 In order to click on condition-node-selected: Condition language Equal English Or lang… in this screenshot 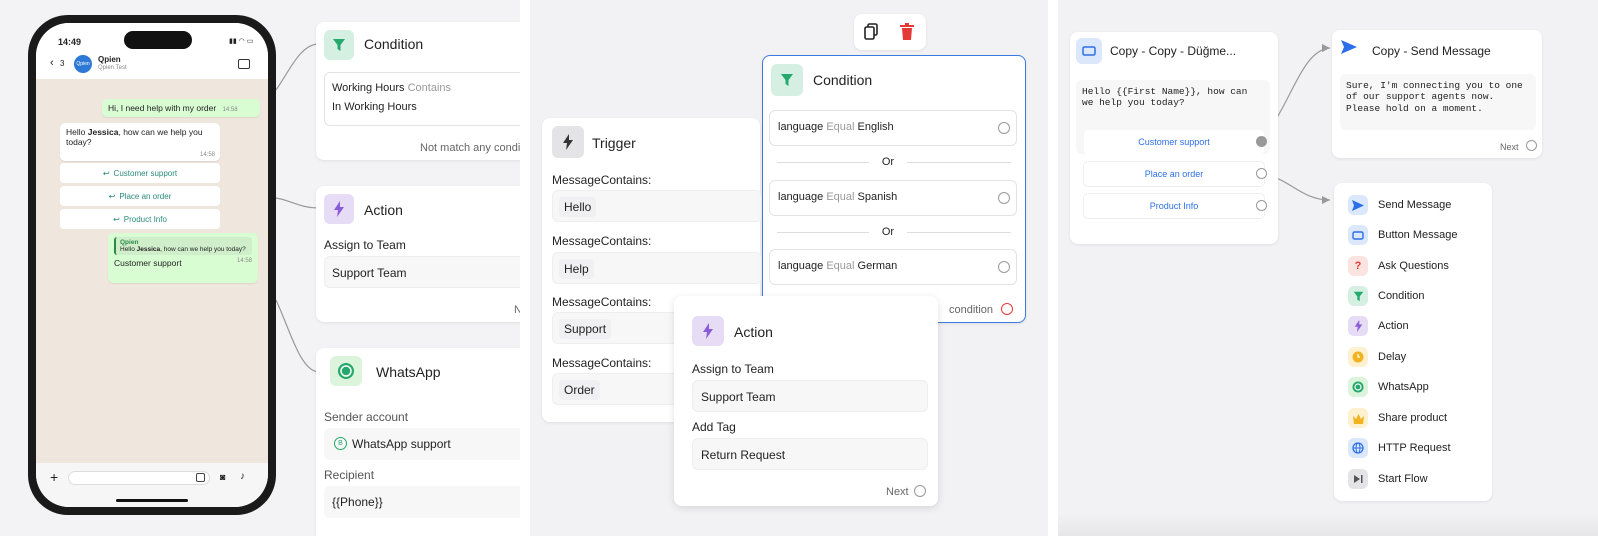, I will do `click(894, 189)`.